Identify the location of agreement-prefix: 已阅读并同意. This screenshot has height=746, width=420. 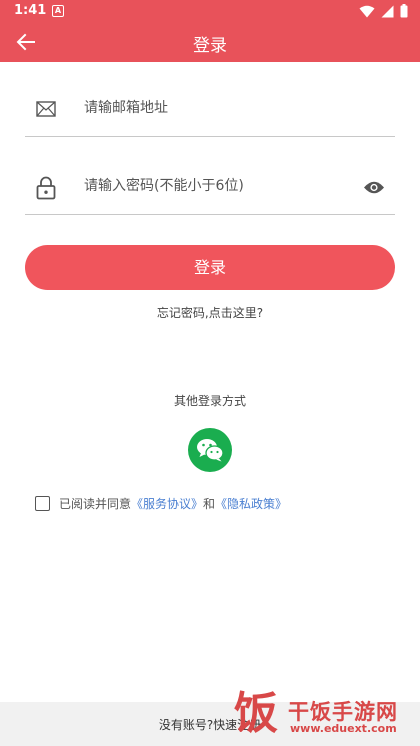
(95, 504).